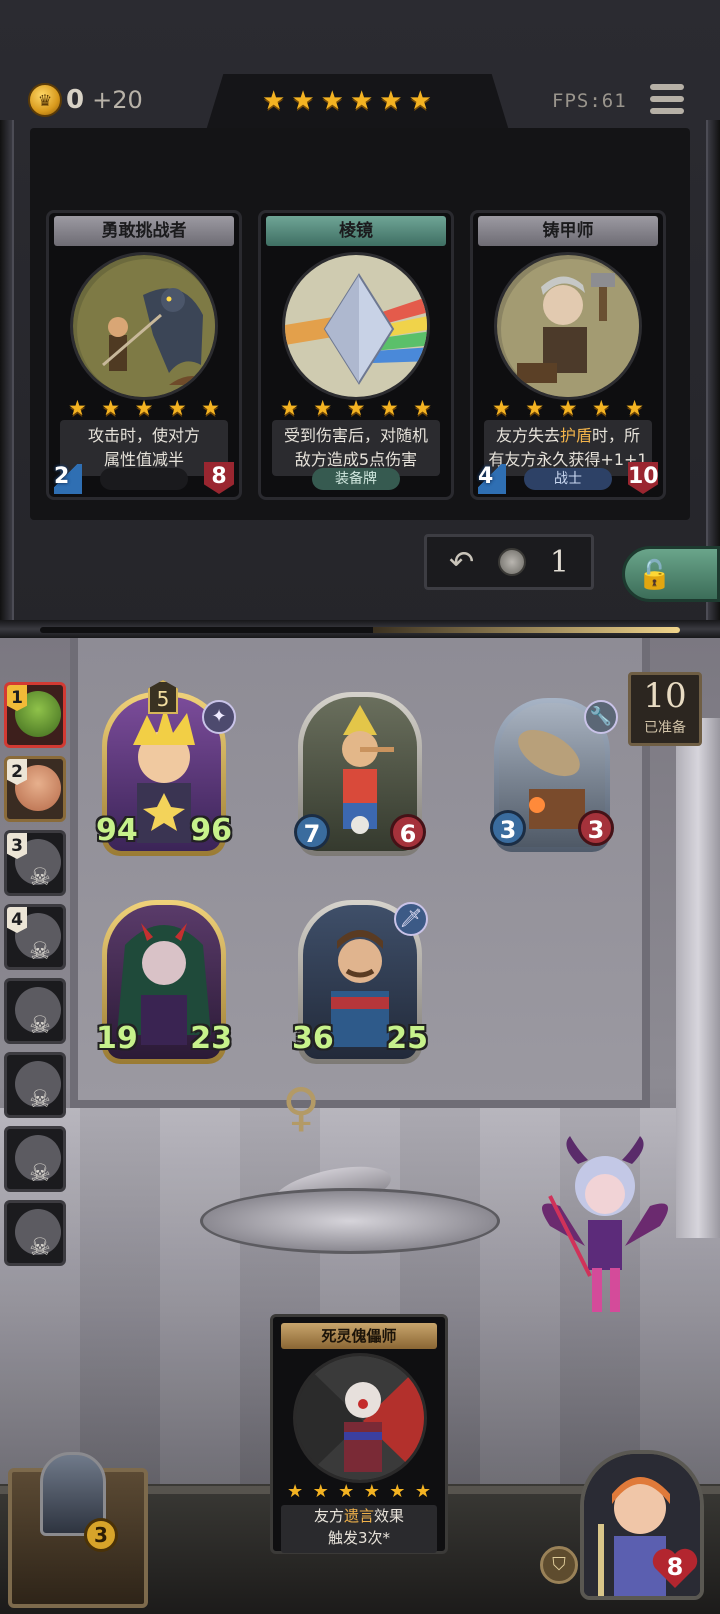  I want to click on player-rank: 1, so click(17, 698).